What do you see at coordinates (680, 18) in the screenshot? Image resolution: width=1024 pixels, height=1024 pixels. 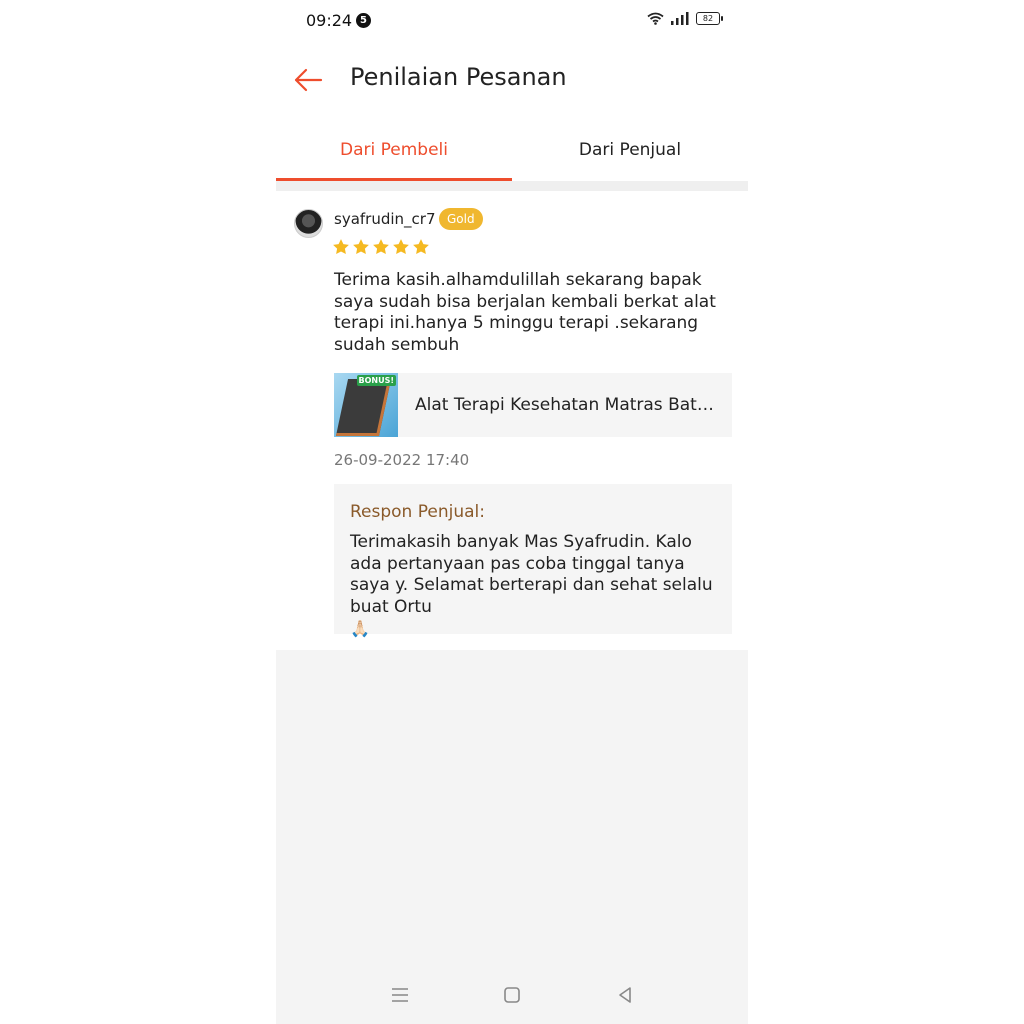 I see `signal-icon` at bounding box center [680, 18].